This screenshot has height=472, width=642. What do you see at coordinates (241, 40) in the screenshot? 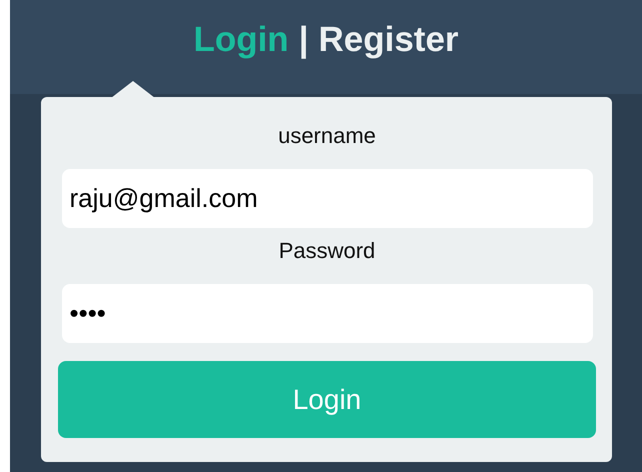
I see `tab: Login` at bounding box center [241, 40].